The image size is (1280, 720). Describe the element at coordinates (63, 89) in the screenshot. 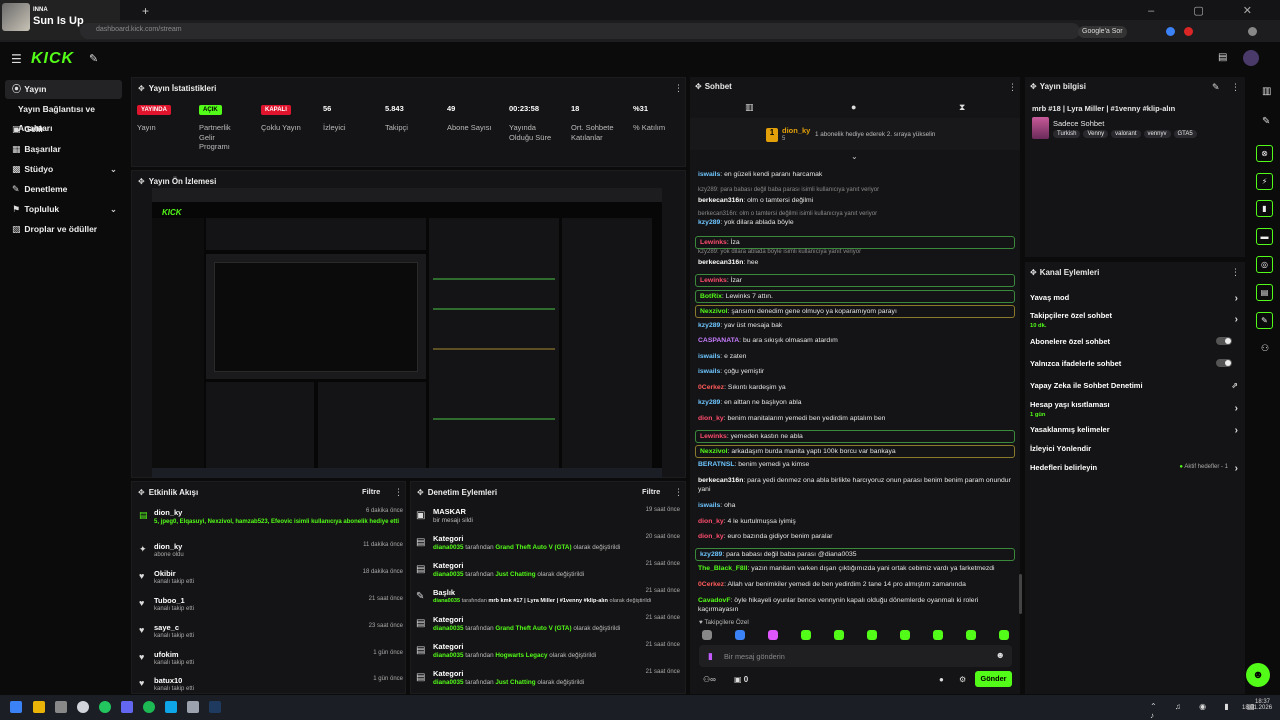

I see `sidebar-item-yayin: ⦿ Yayın` at that location.